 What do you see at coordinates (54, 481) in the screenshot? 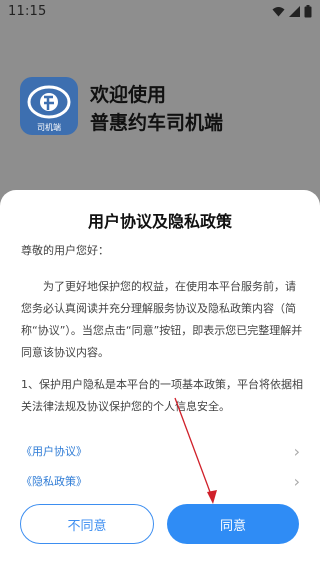
I see `privacy-policy-label: 《隐私政策》` at bounding box center [54, 481].